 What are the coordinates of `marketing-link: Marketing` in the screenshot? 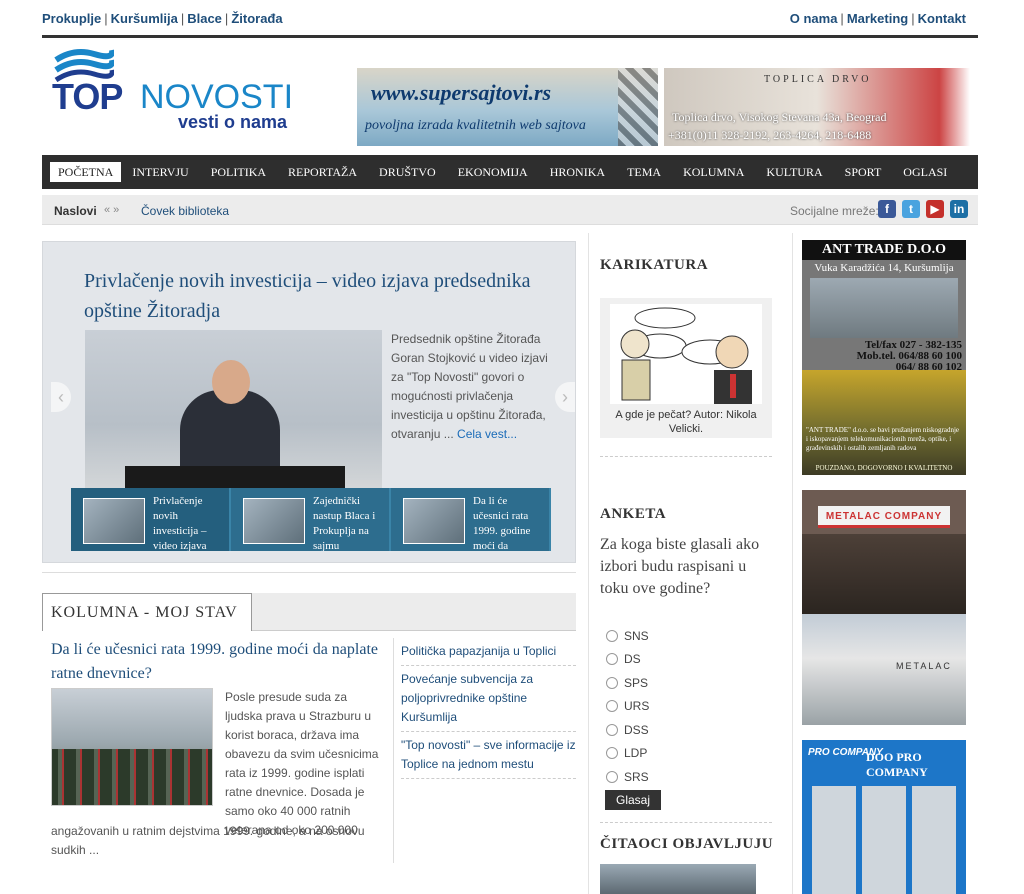 It's located at (877, 18).